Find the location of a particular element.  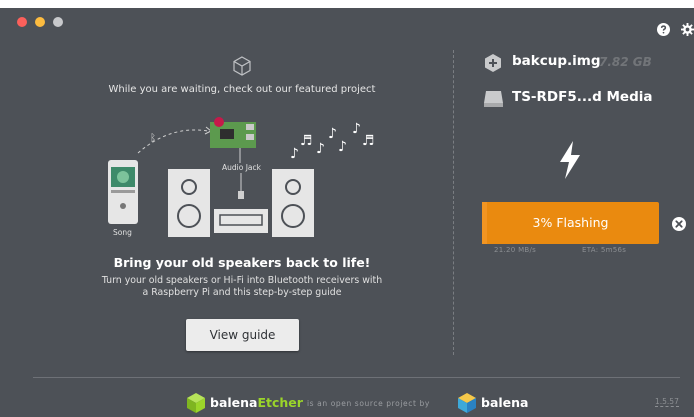

speakers-illustration: Song ᛒ Audio Jack ♪ ♬ ♪ ♪ ♪ ♪ ♬ is located at coordinates (241, 177).